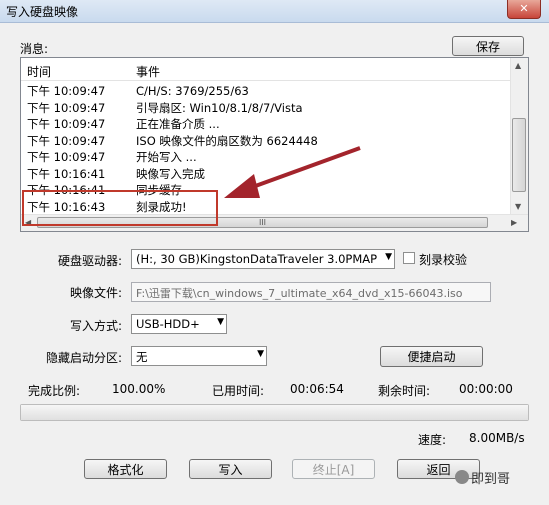 This screenshot has height=505, width=549. I want to click on speed-label: 速度:, so click(432, 440).